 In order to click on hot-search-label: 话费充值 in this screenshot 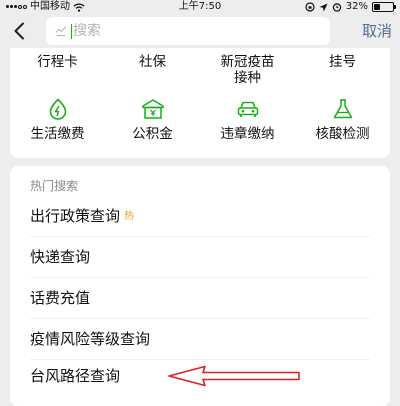, I will do `click(60, 298)`.